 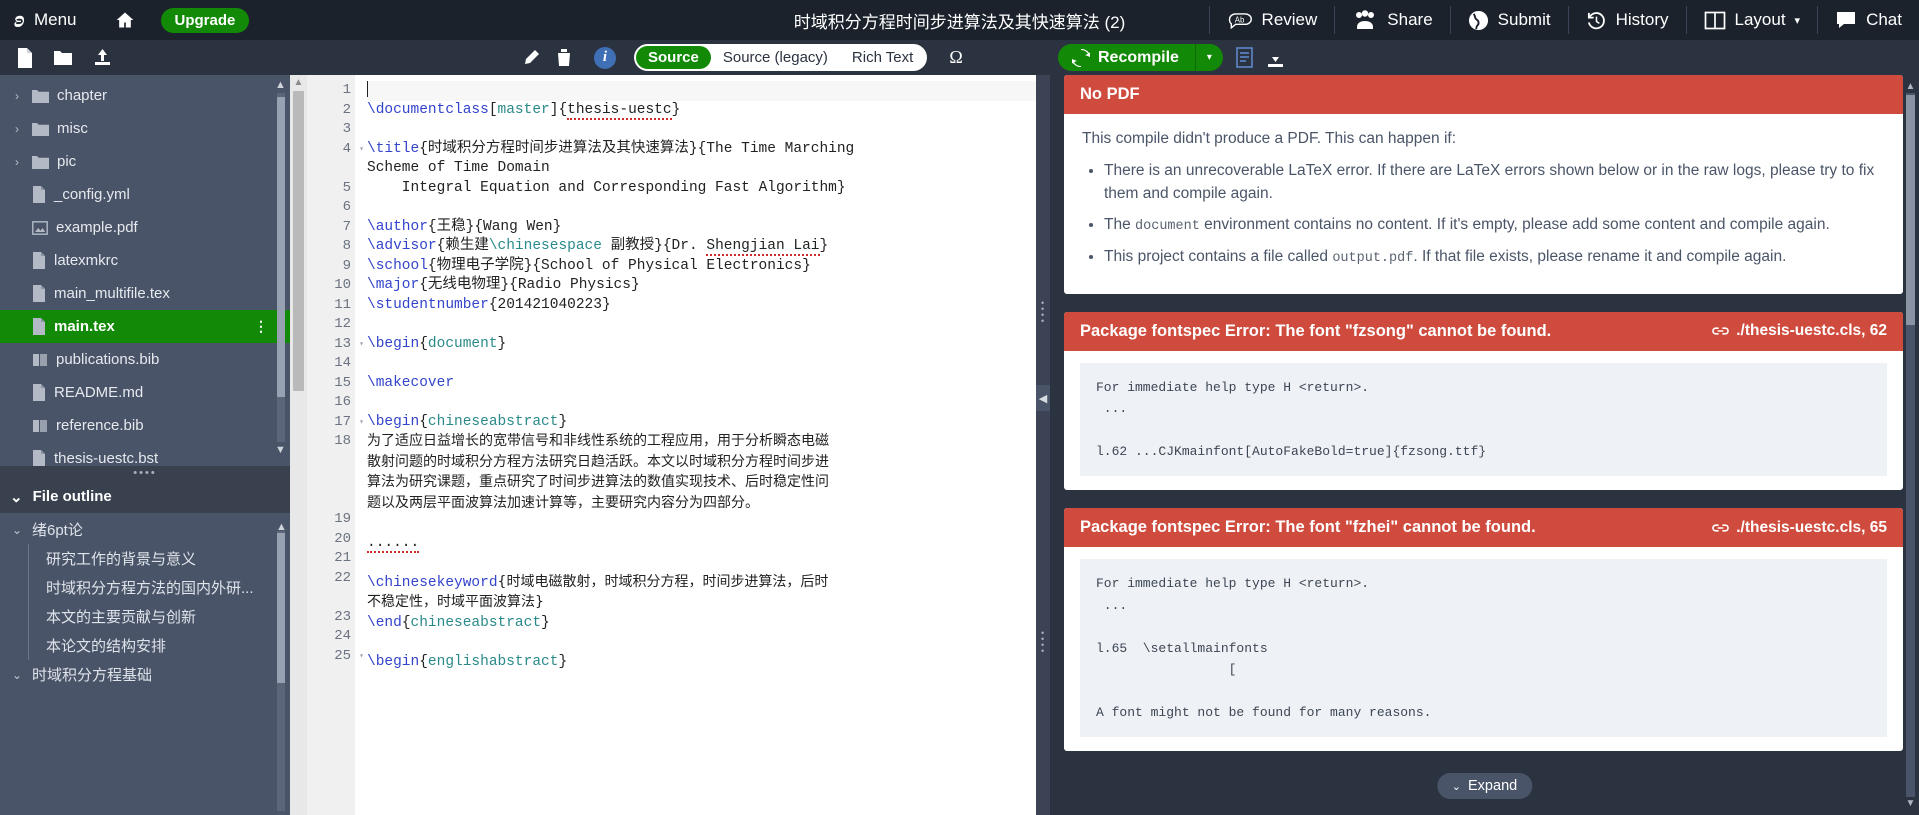 I want to click on chat-button: Chat, so click(x=1868, y=20).